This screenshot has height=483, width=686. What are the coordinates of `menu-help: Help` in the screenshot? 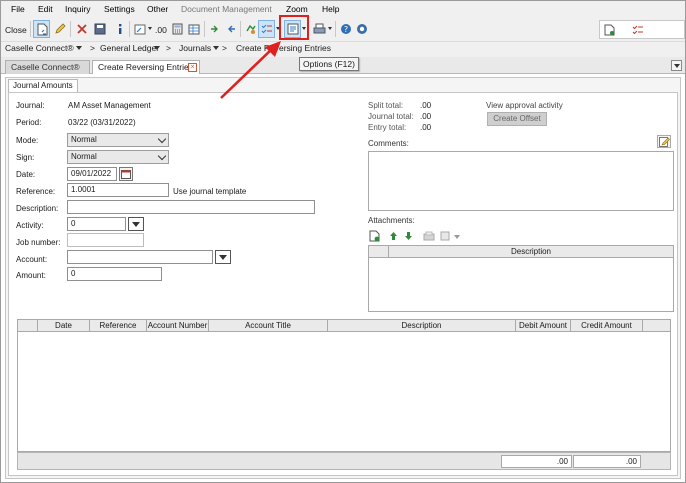 It's located at (330, 9).